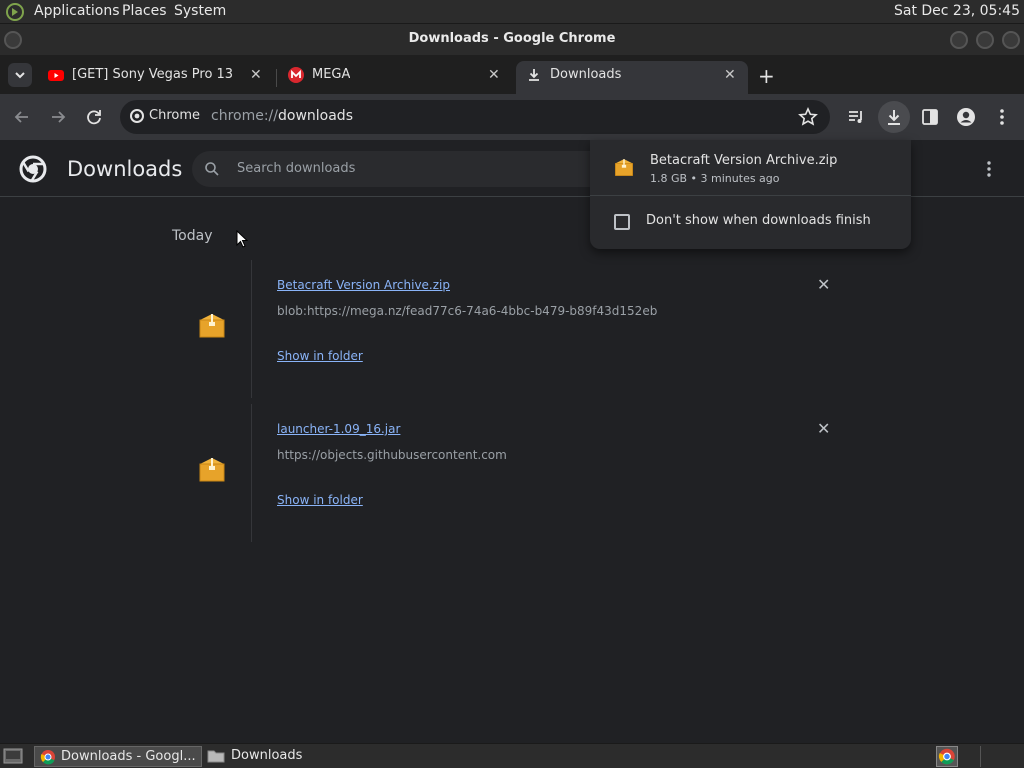 The image size is (1024, 768). I want to click on tab-label: [GET] Sony Vegas Pro 13 Key, so click(155, 74).